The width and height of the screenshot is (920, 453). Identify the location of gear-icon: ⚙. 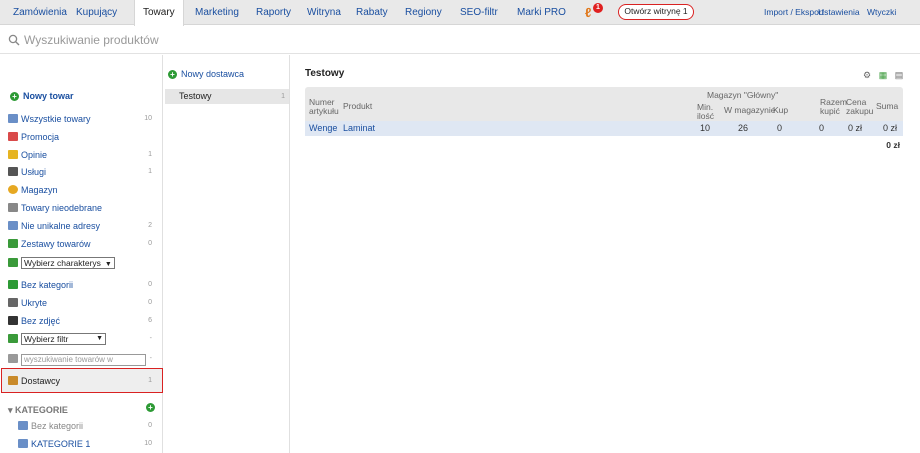
(867, 75).